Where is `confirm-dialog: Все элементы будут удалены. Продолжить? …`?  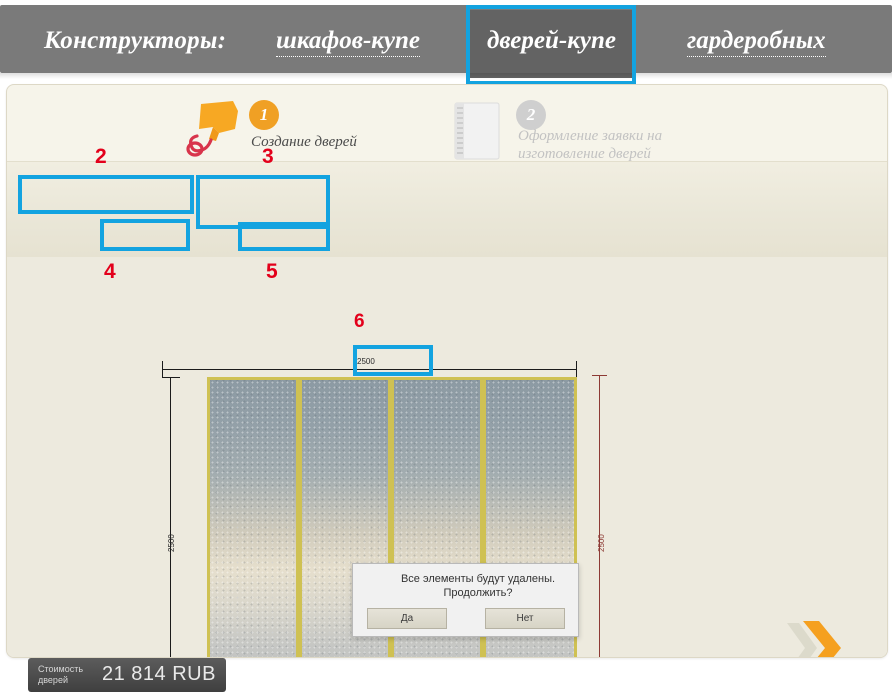 confirm-dialog: Все элементы будут удалены. Продолжить? … is located at coordinates (465, 600).